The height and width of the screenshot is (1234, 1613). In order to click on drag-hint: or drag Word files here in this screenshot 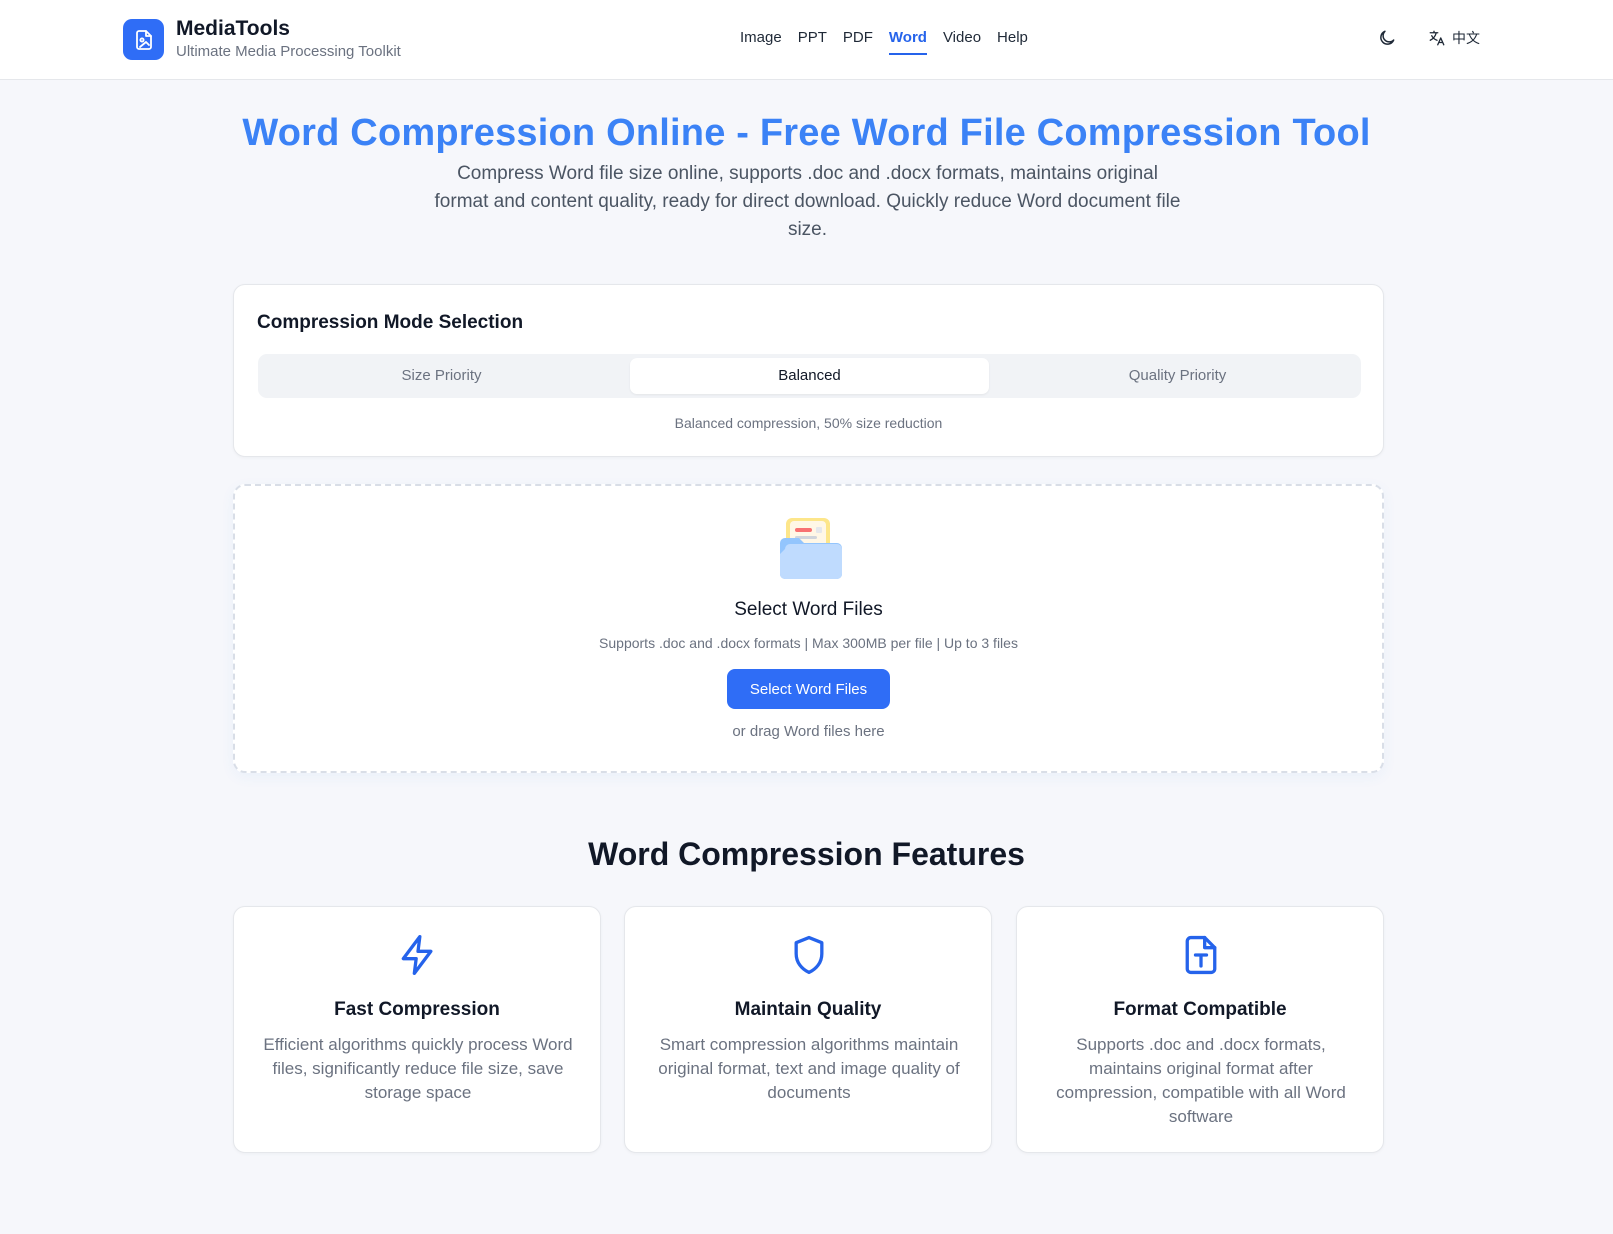, I will do `click(808, 731)`.